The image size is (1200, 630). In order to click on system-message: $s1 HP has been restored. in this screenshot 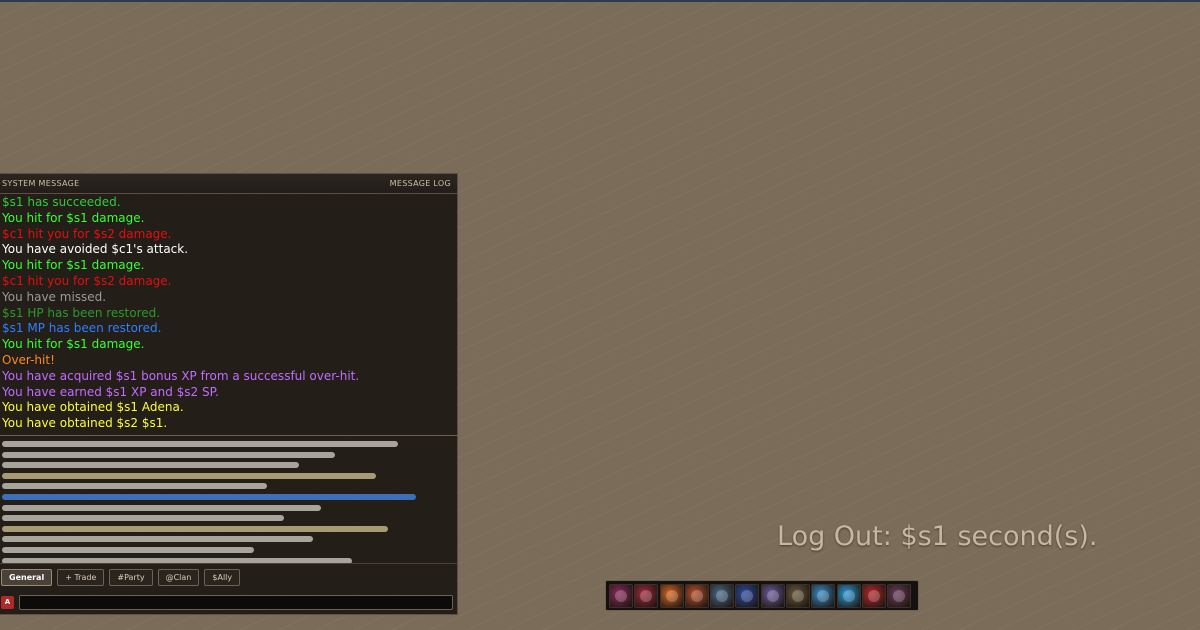, I will do `click(81, 312)`.